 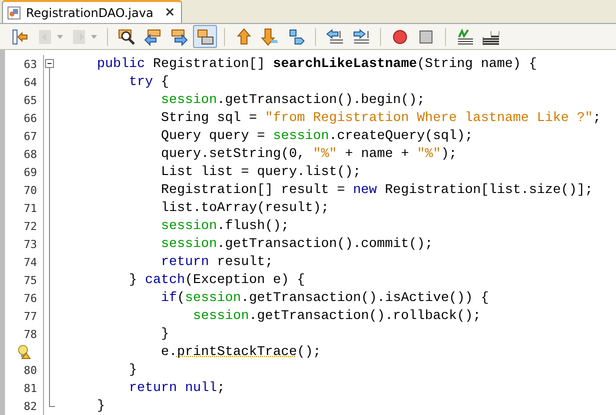 What do you see at coordinates (233, 154) in the screenshot?
I see `code-text: query.setString(0,` at bounding box center [233, 154].